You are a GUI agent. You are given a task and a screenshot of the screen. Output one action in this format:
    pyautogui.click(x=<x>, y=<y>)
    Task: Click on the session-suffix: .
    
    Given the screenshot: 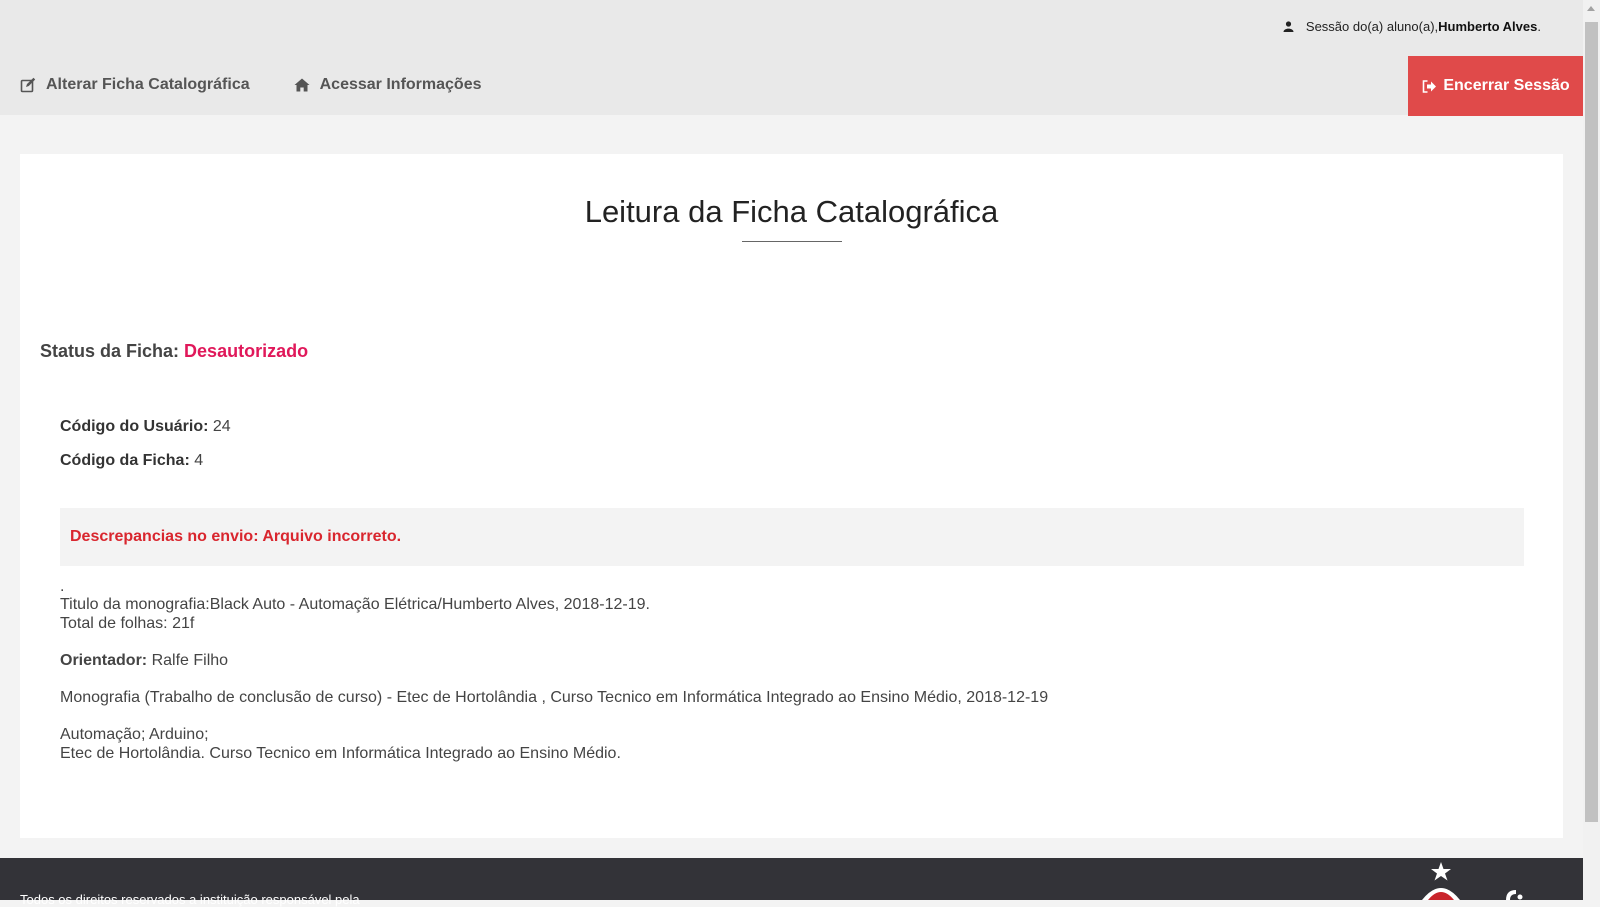 What is the action you would take?
    pyautogui.click(x=1539, y=26)
    